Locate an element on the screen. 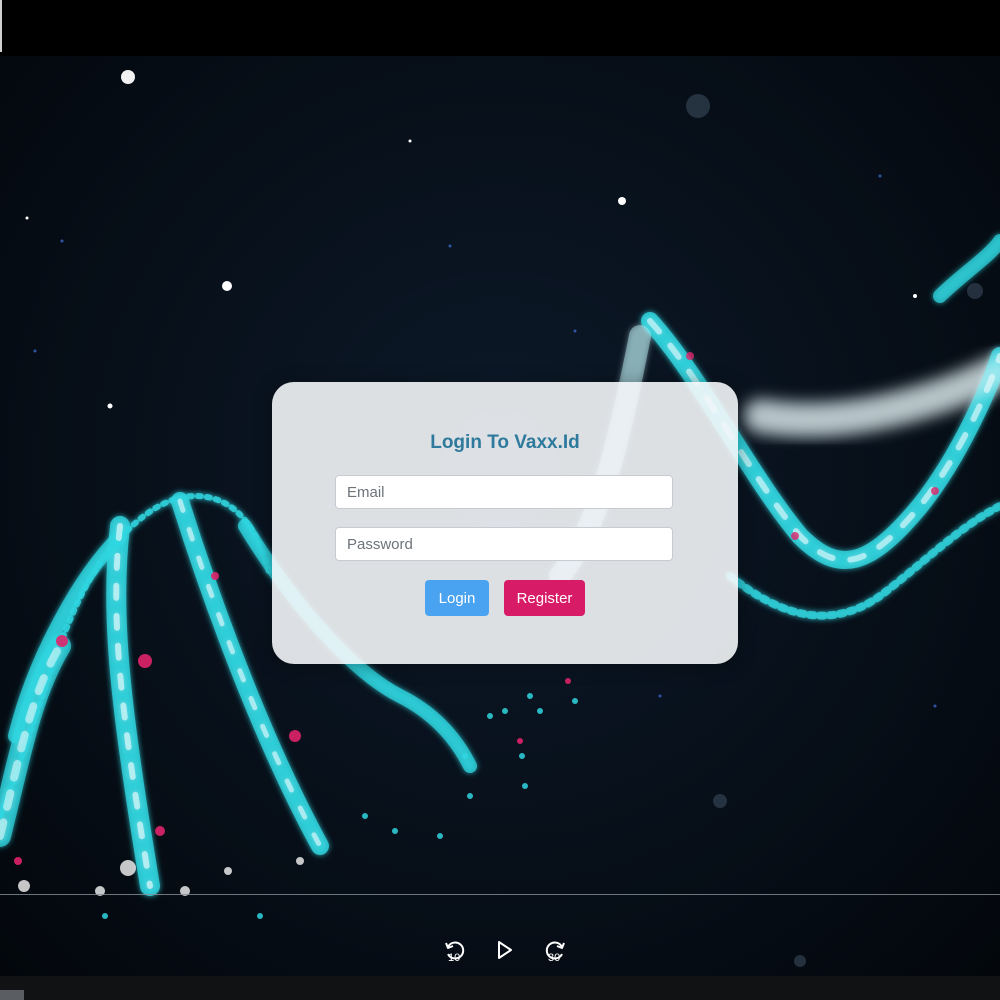 This screenshot has width=1000, height=1000. video-controls: 10 30 is located at coordinates (500, 951).